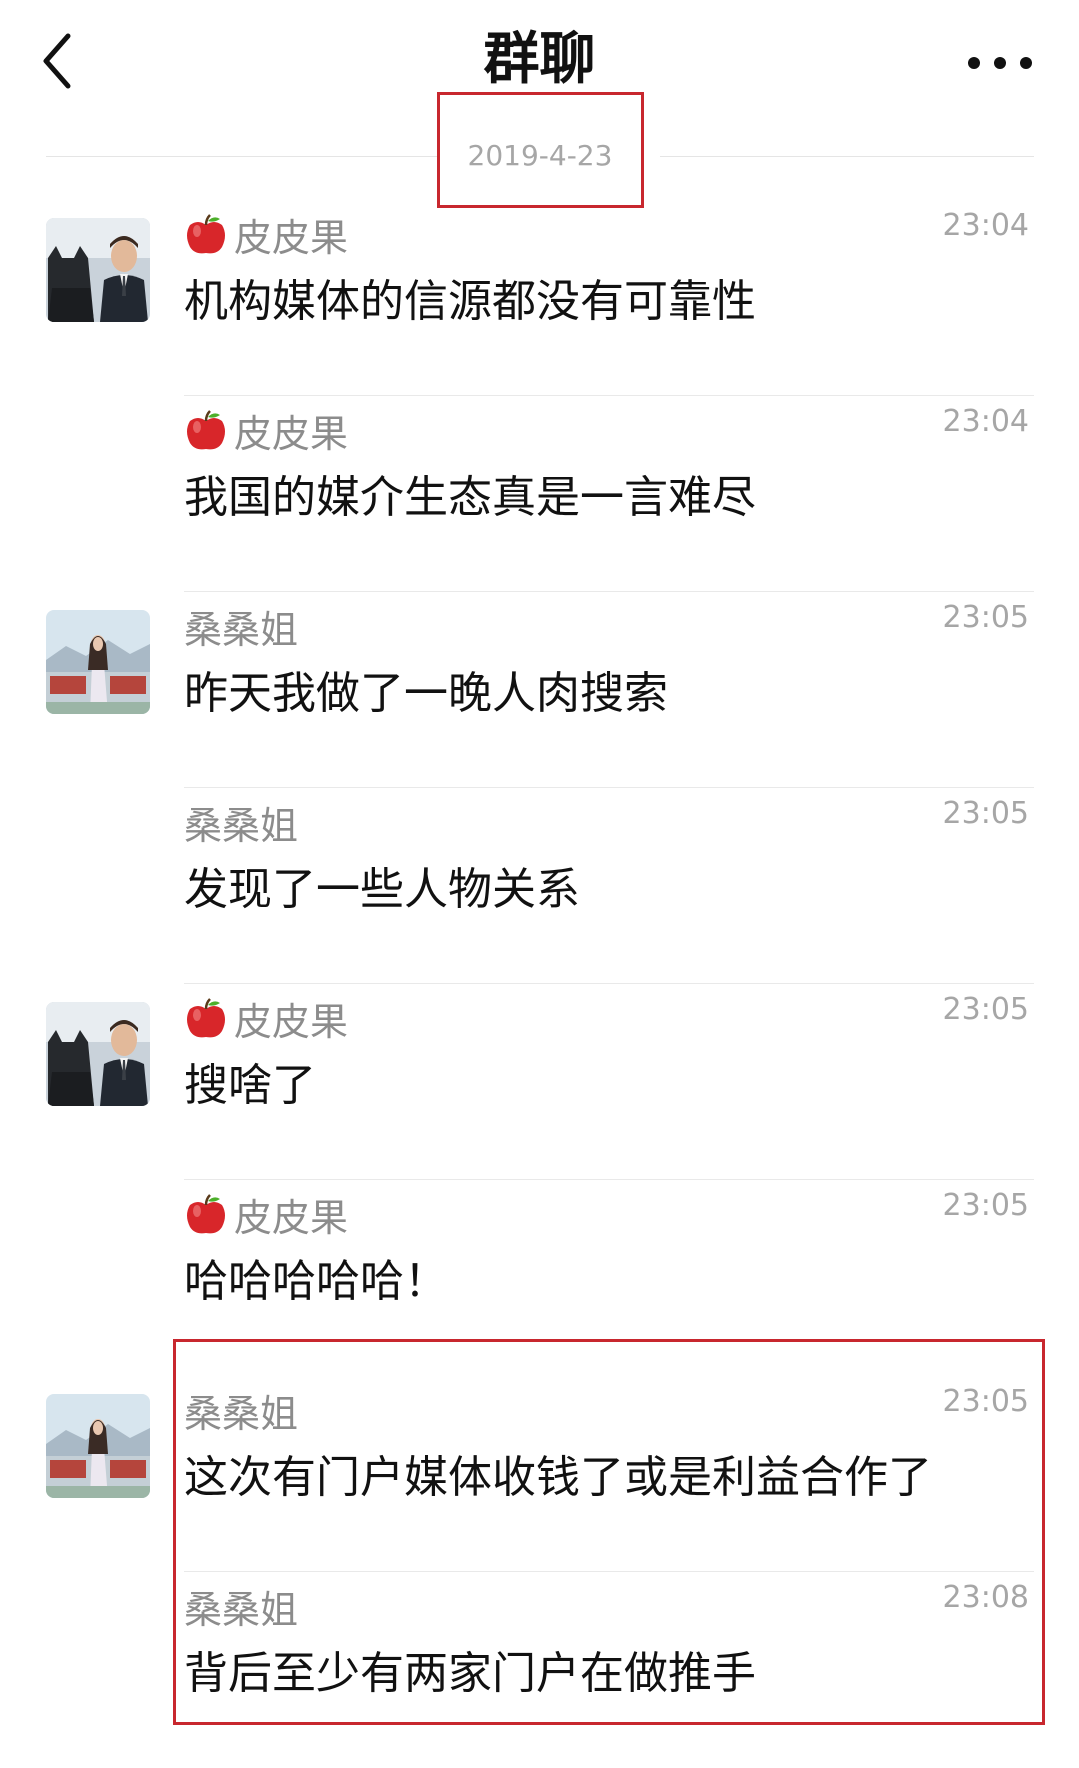 This screenshot has height=1768, width=1079. I want to click on date-highlight-box, so click(540, 150).